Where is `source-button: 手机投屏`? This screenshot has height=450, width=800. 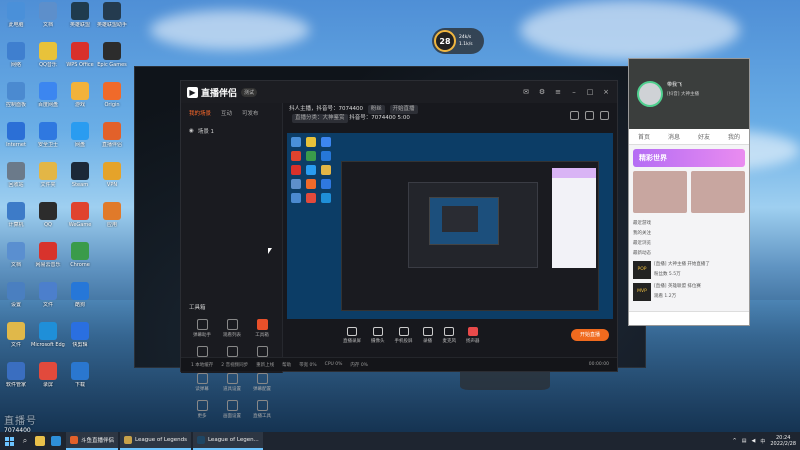 source-button: 手机投屏 is located at coordinates (404, 335).